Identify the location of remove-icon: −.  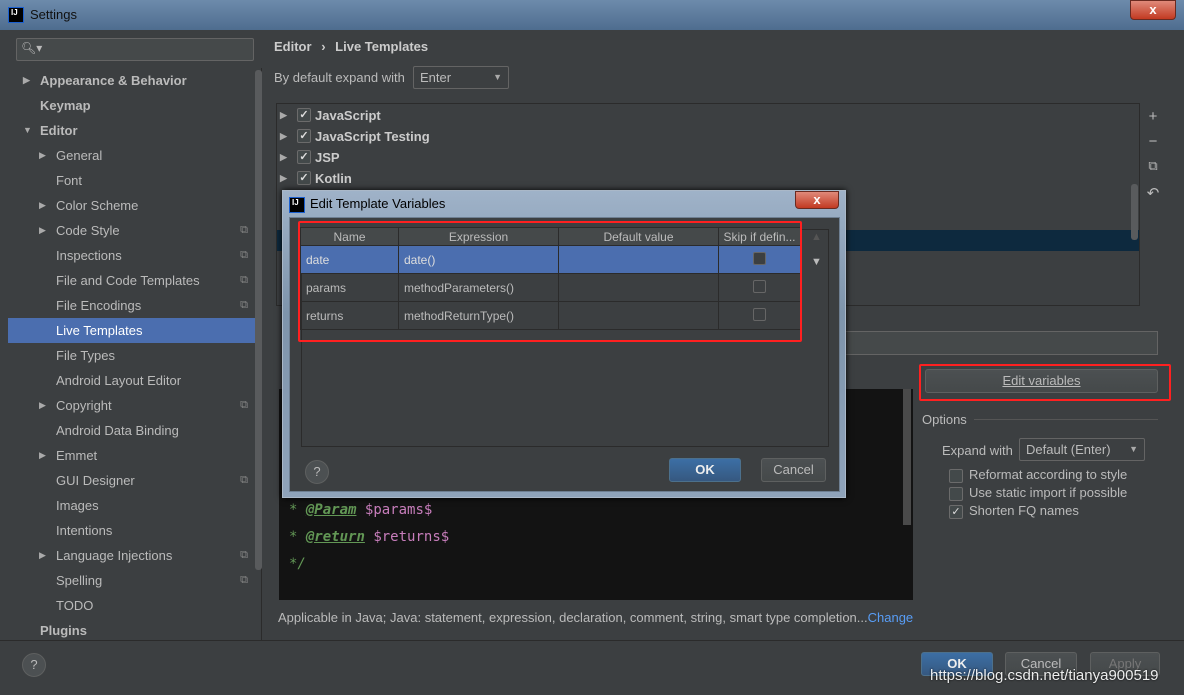
(1153, 141).